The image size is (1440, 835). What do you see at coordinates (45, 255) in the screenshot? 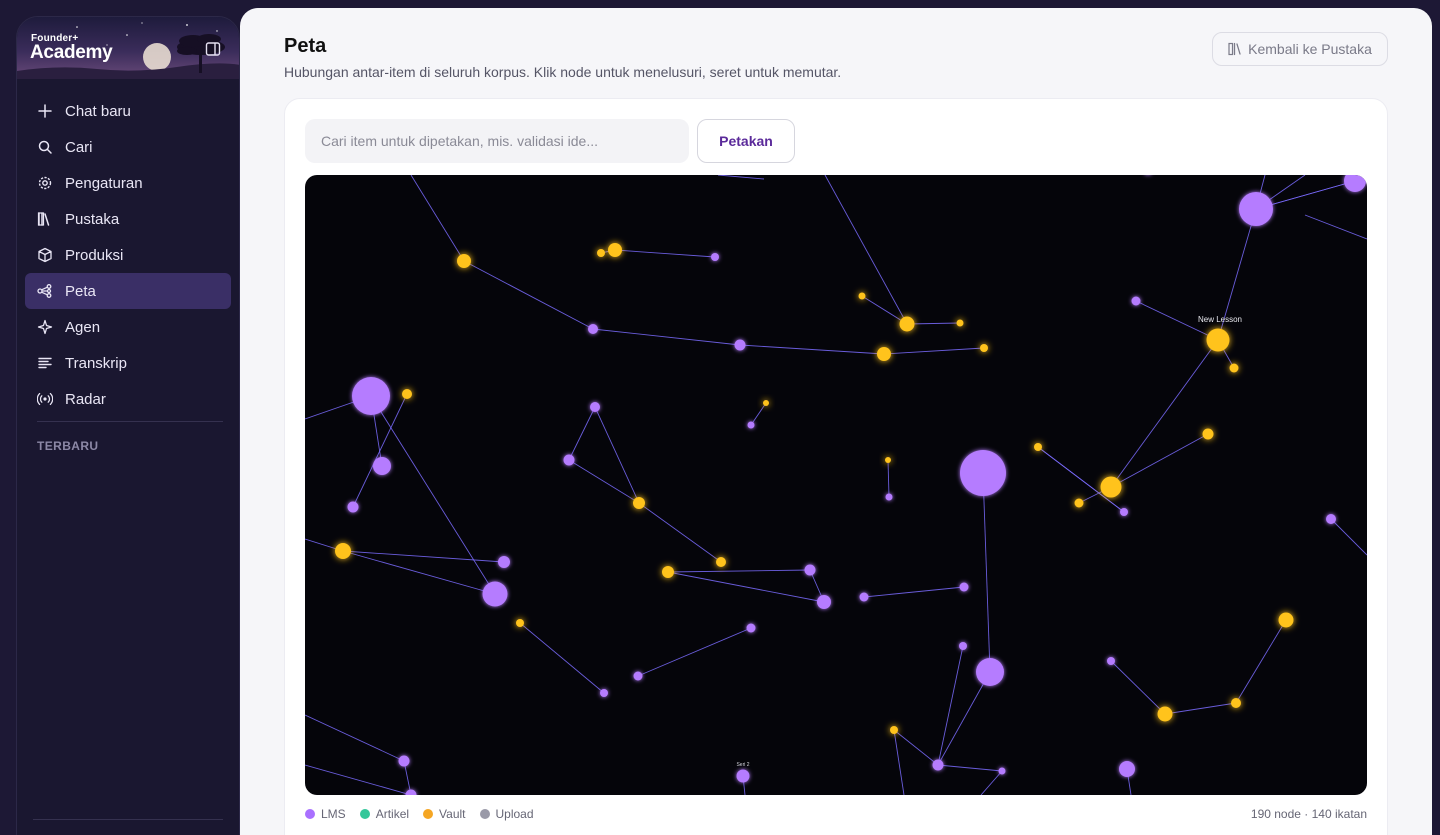
I see `box-icon` at bounding box center [45, 255].